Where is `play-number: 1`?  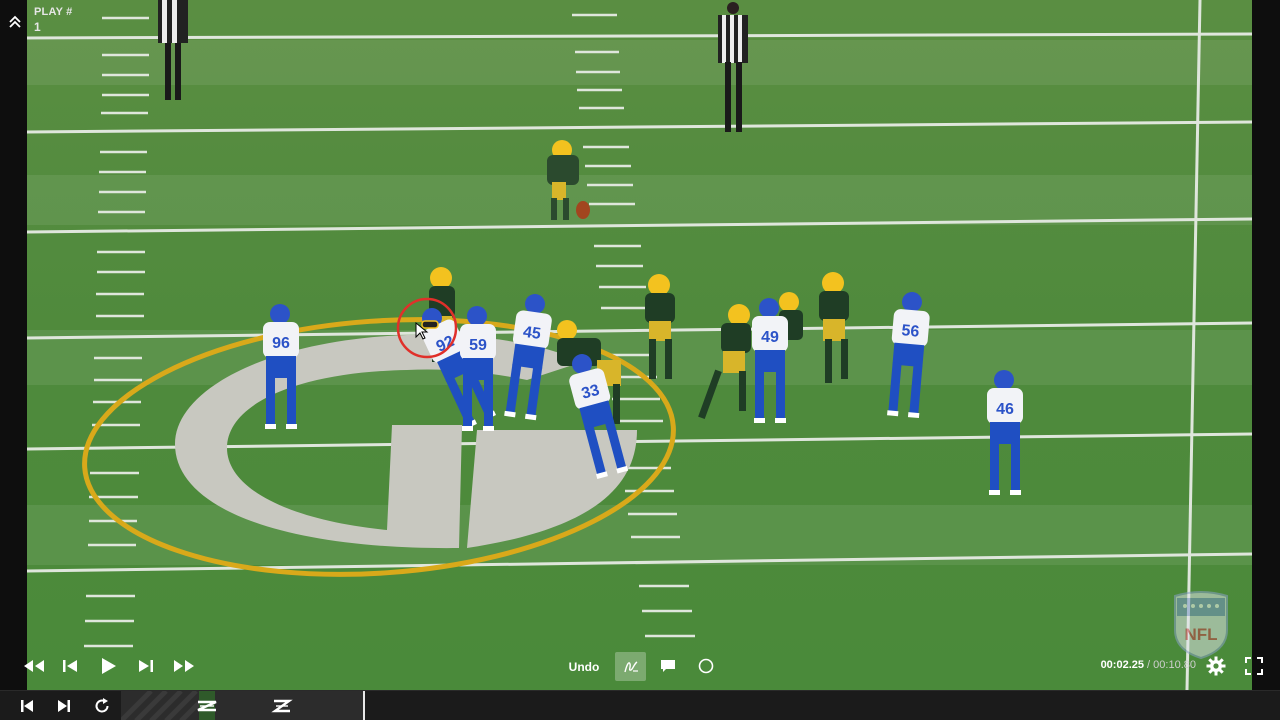
play-number: 1 is located at coordinates (37, 27).